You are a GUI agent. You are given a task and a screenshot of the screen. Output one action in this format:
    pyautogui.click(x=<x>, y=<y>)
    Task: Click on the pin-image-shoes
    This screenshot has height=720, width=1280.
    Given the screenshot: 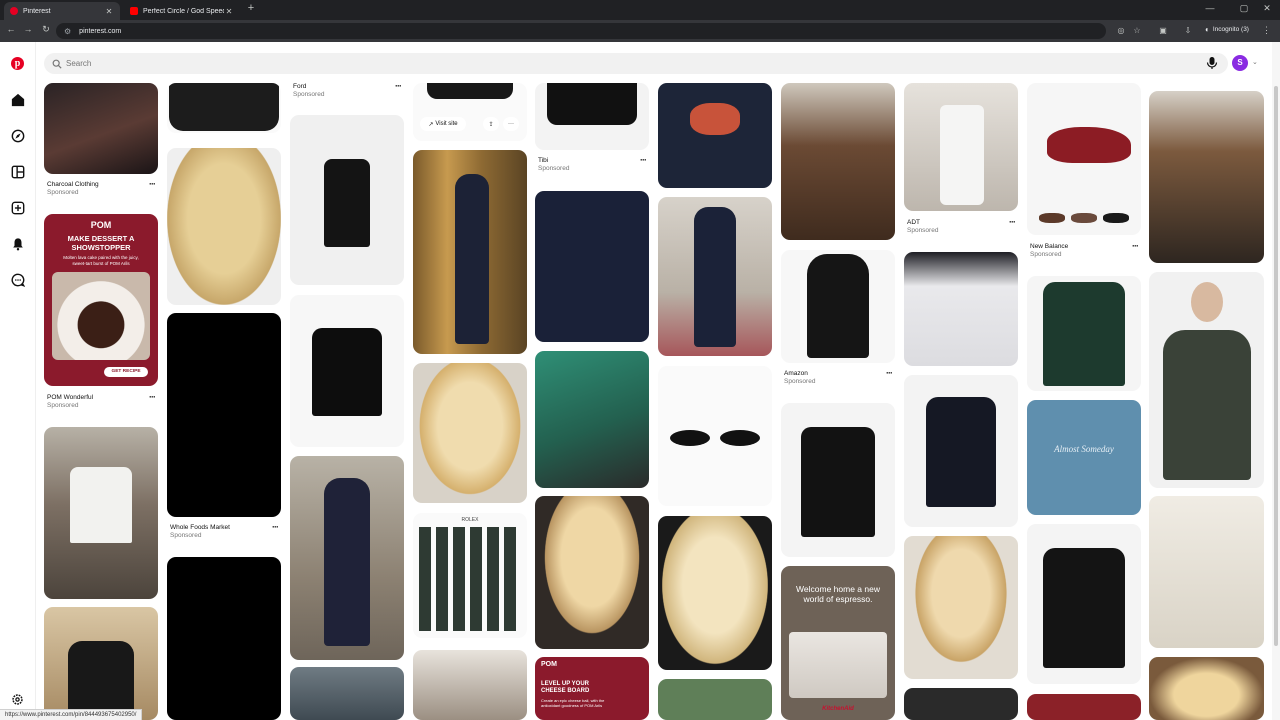 What is the action you would take?
    pyautogui.click(x=1084, y=159)
    